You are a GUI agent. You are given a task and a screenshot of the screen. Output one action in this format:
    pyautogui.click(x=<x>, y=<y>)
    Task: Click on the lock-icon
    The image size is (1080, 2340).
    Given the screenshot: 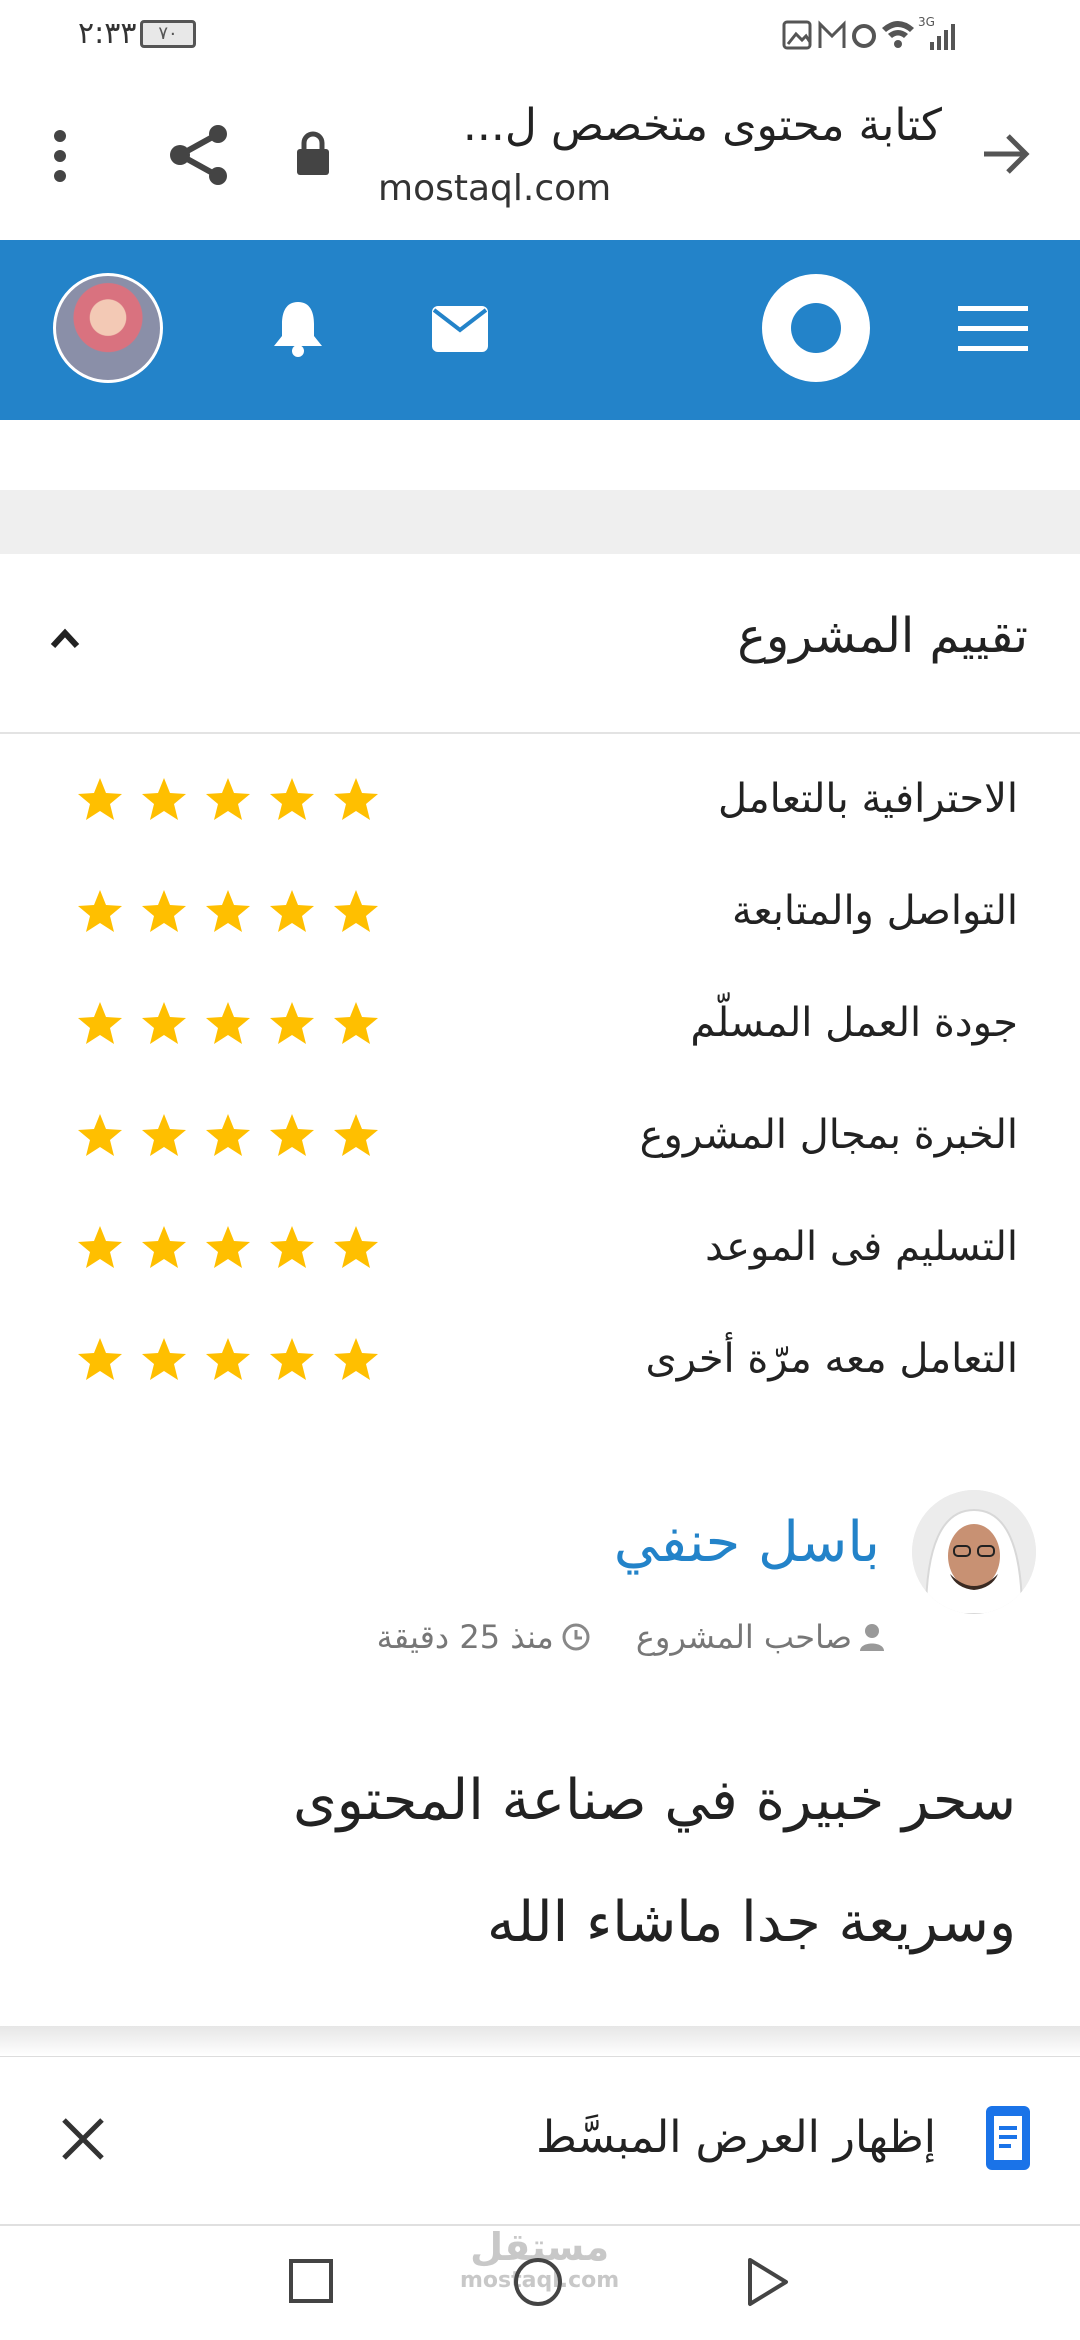 What is the action you would take?
    pyautogui.click(x=313, y=153)
    